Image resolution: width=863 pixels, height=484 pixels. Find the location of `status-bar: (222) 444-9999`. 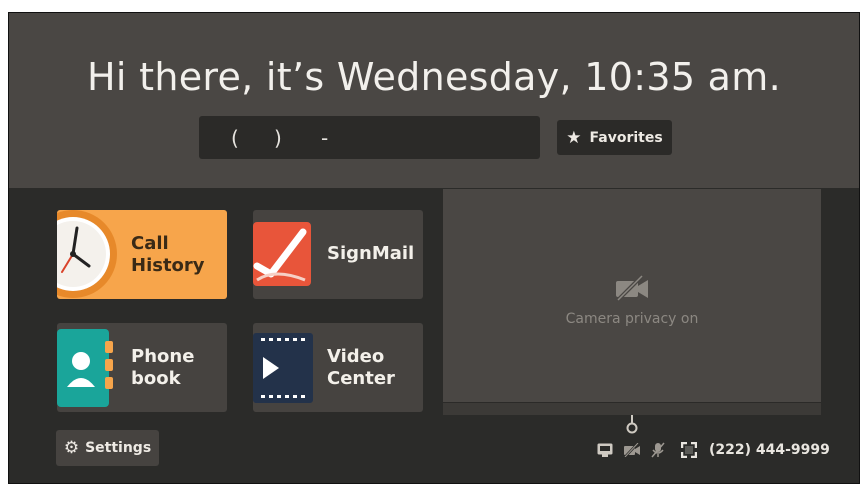

status-bar: (222) 444-9999 is located at coordinates (713, 450).